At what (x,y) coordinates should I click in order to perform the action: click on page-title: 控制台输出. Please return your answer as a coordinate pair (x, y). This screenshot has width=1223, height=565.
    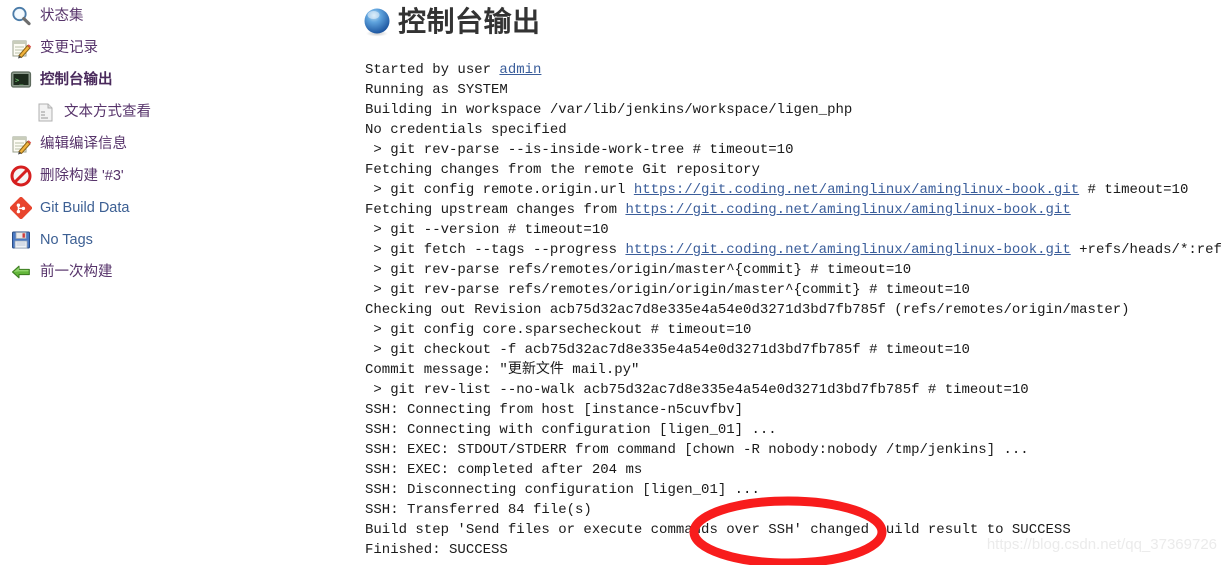
    Looking at the image, I should click on (469, 21).